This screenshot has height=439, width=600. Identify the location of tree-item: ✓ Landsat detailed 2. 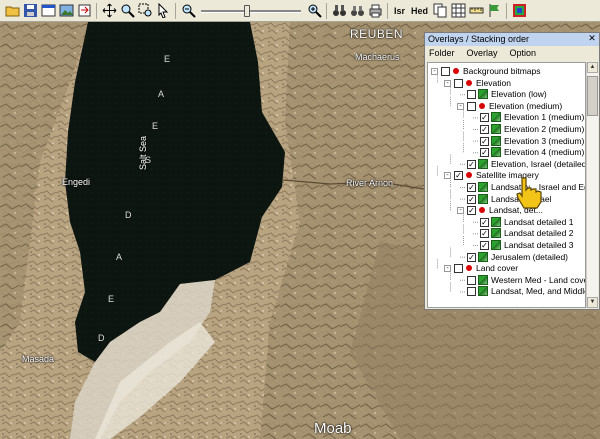
(506, 233).